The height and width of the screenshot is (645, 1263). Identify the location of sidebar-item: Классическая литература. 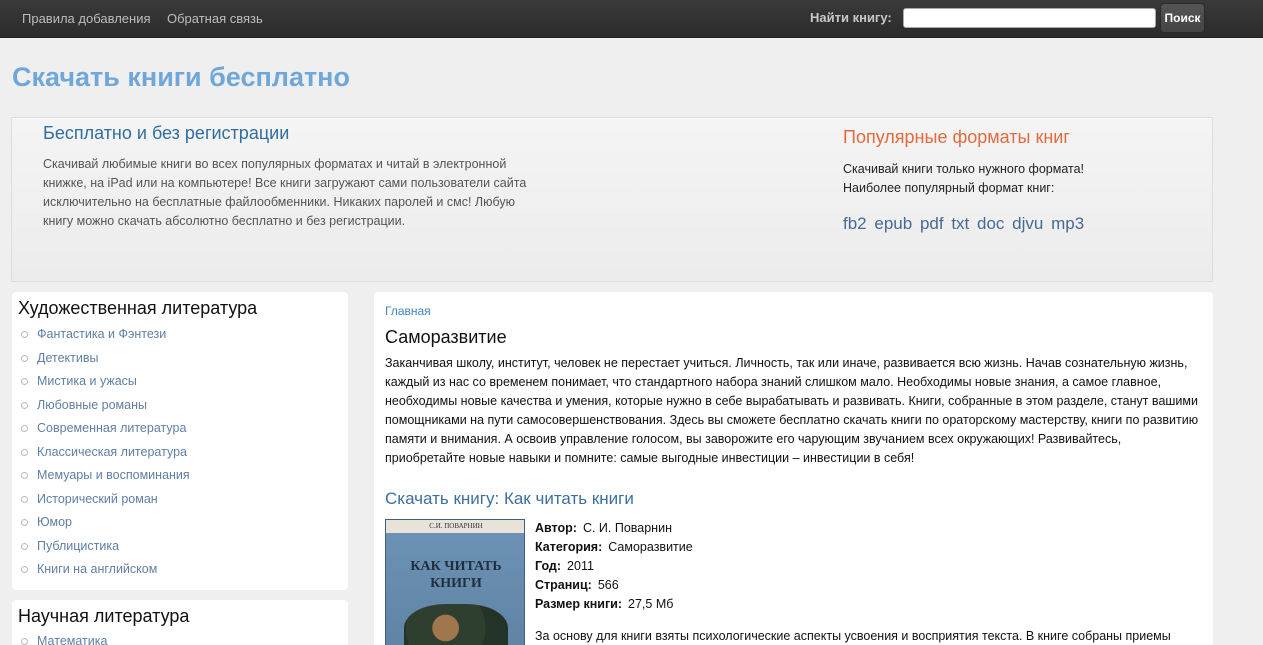
(105, 457).